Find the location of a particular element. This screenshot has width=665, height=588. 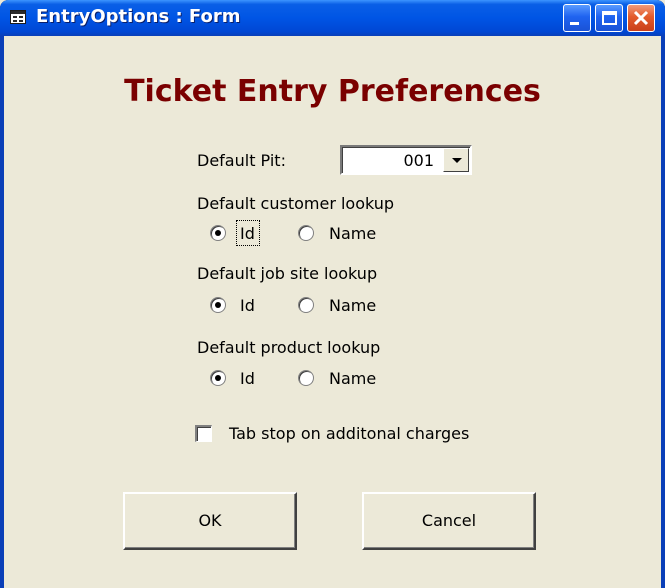

default-pit-label: Default Pit: is located at coordinates (241, 160).